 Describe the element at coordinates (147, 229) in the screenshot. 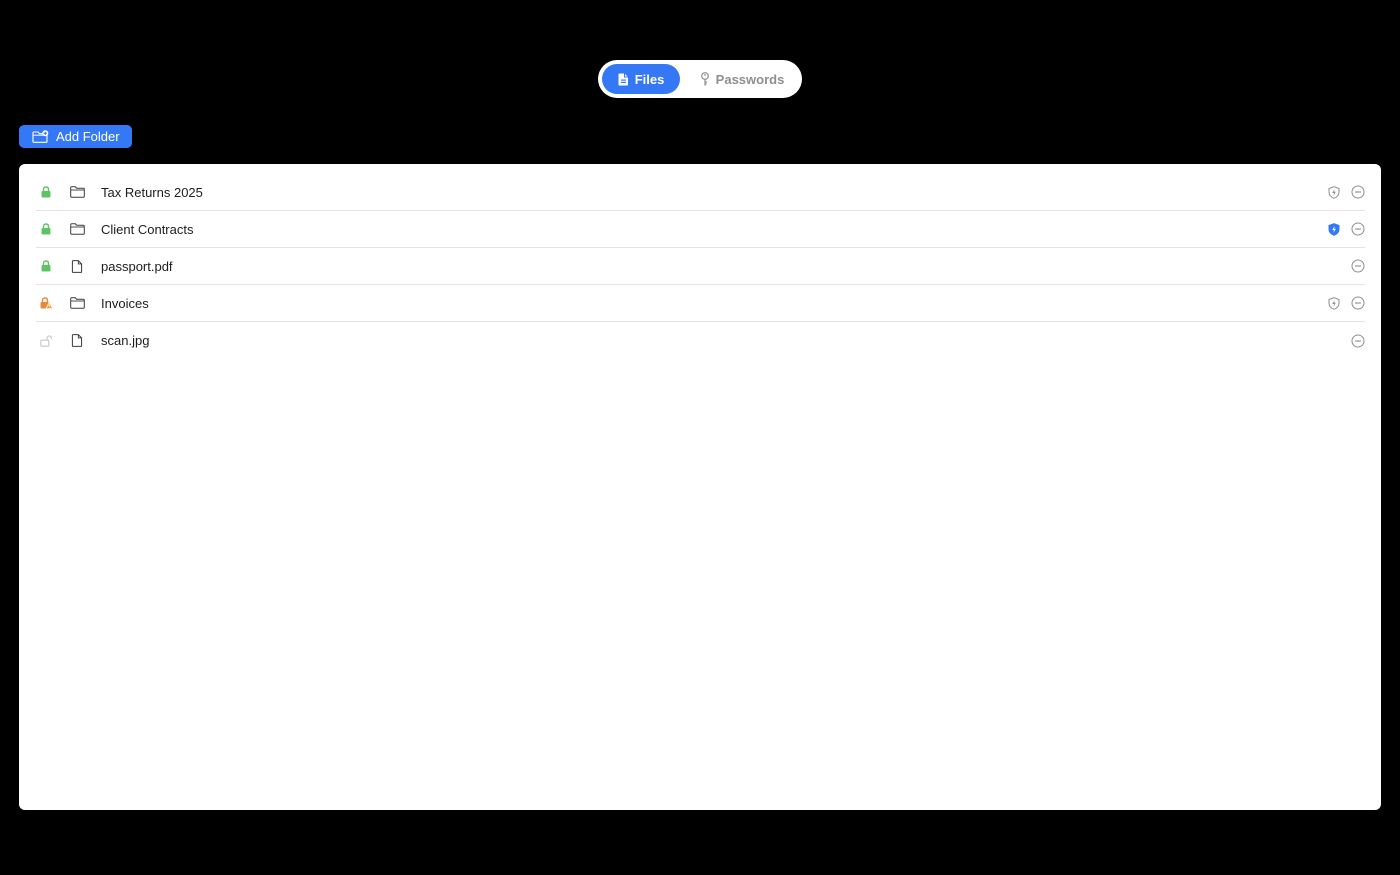

I see `item-name: Client Contracts` at that location.